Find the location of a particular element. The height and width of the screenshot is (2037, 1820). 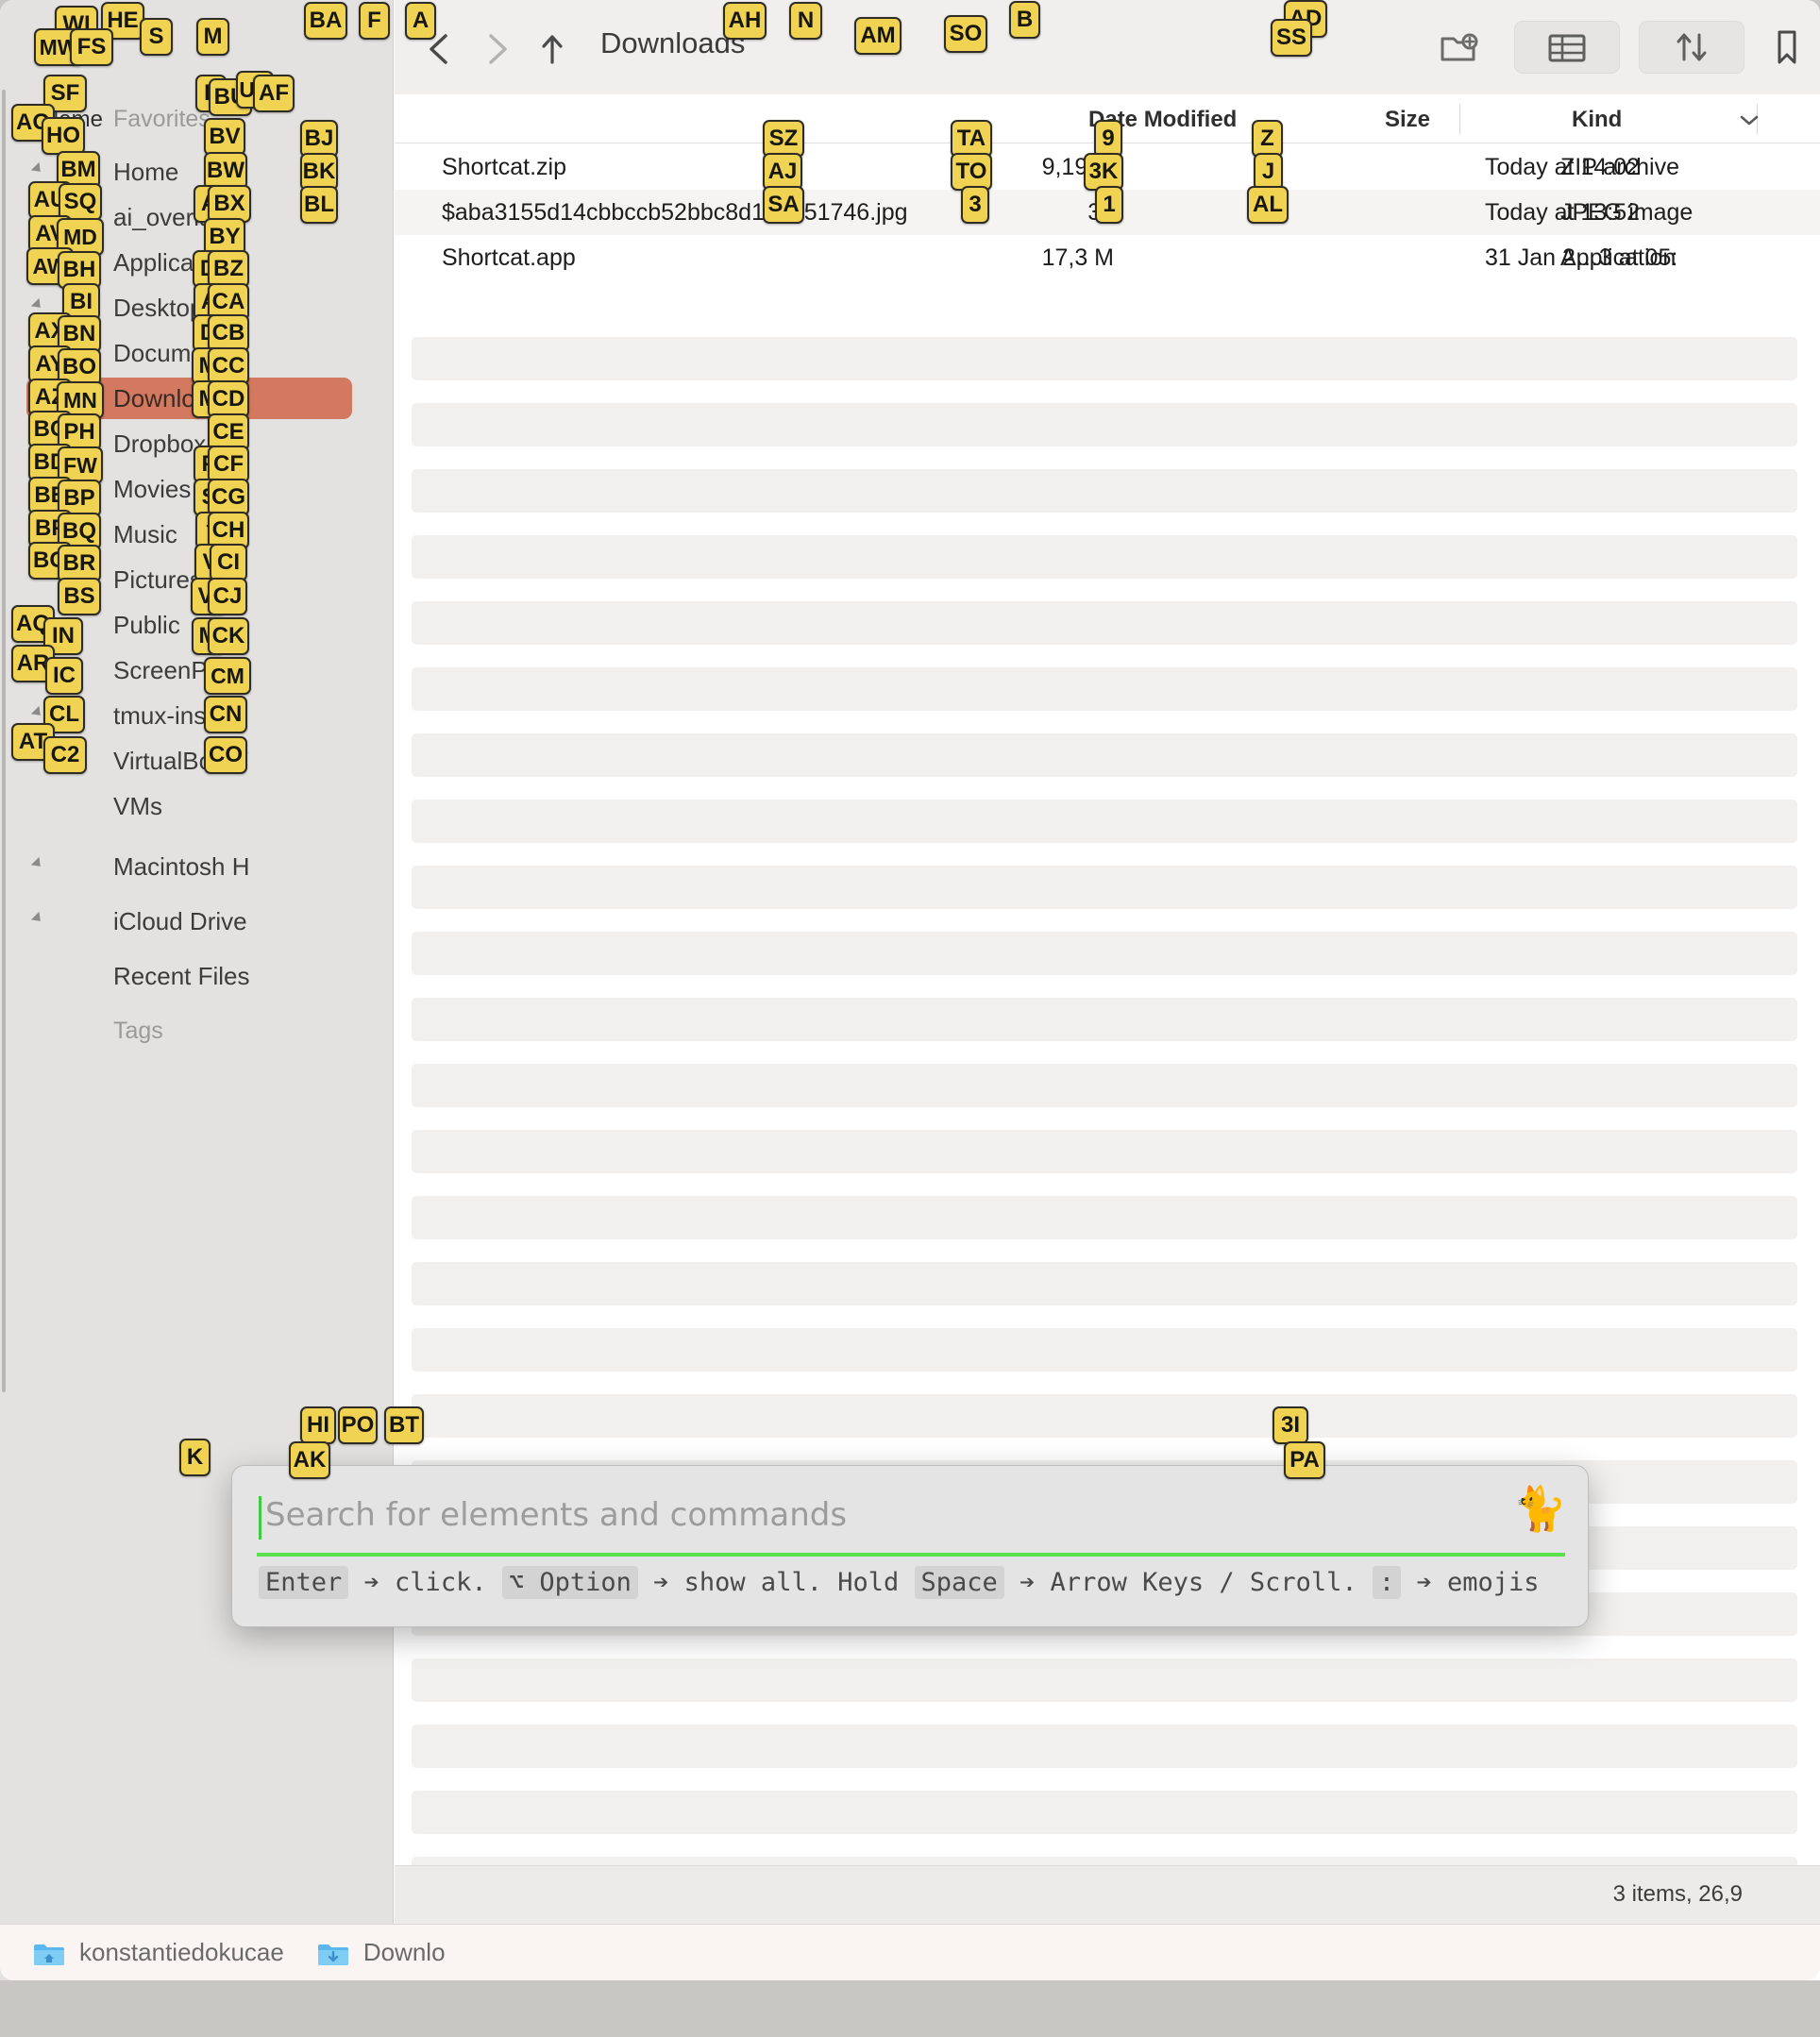

shortcat-hint-label: A is located at coordinates (420, 21).